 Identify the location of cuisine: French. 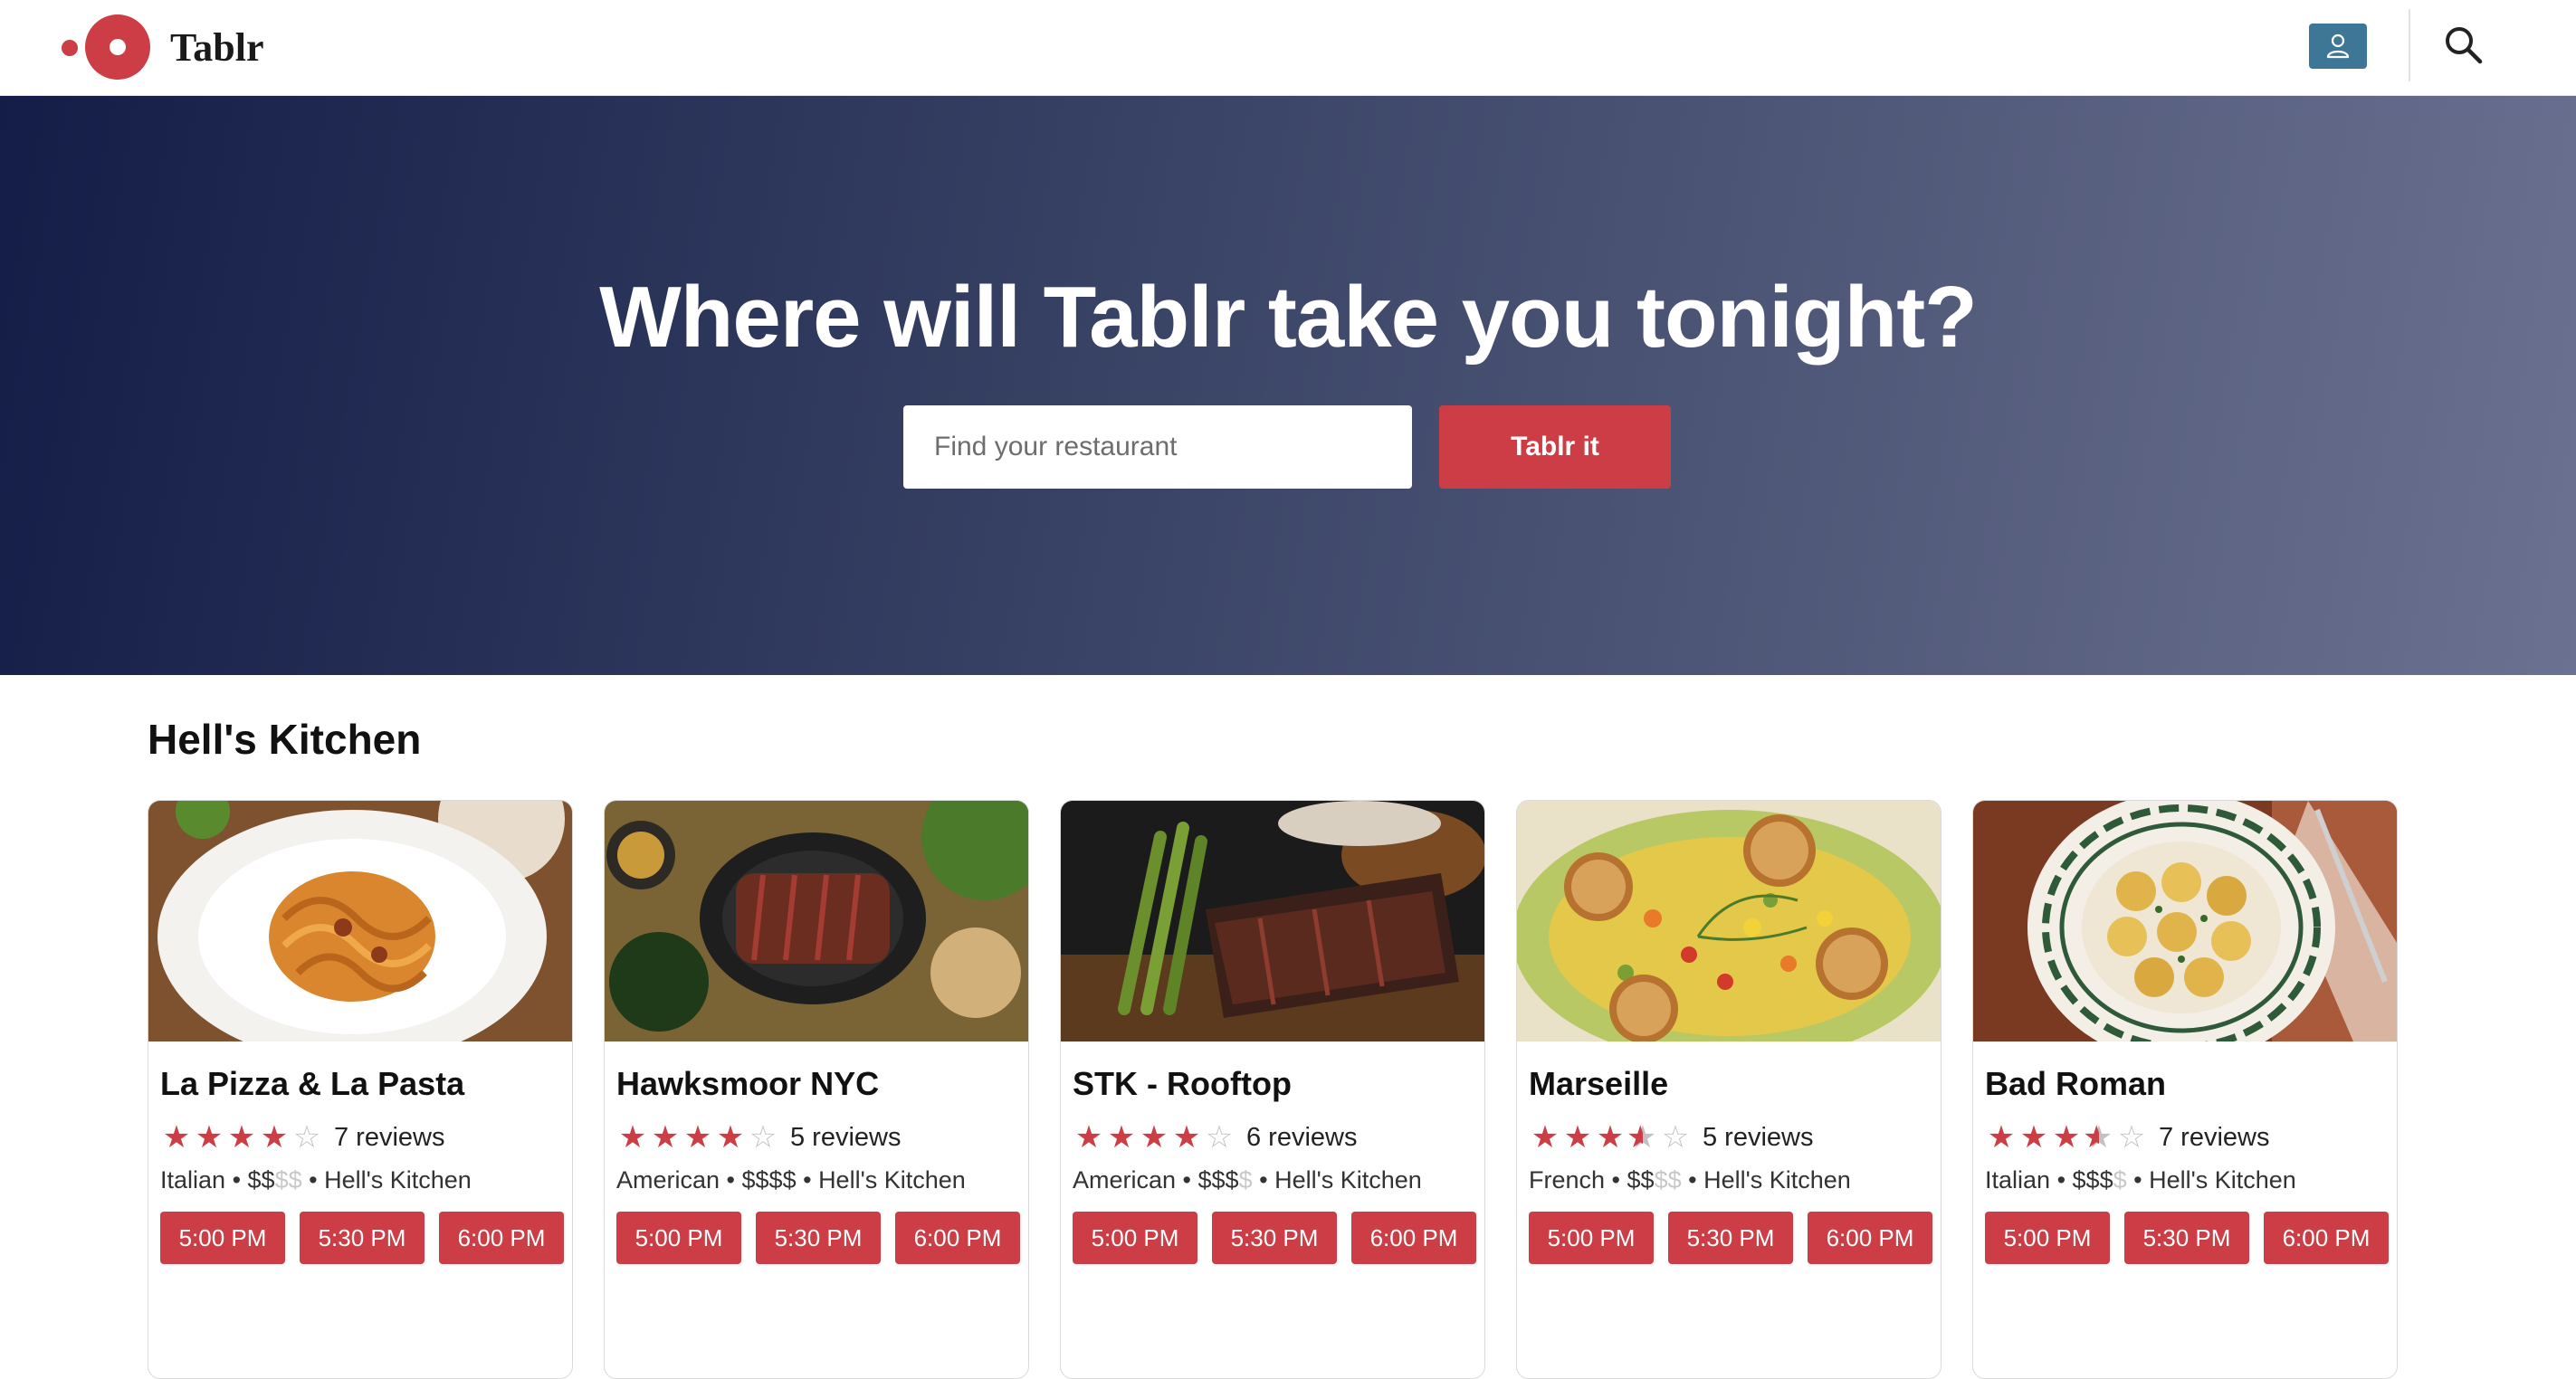
(1568, 1180).